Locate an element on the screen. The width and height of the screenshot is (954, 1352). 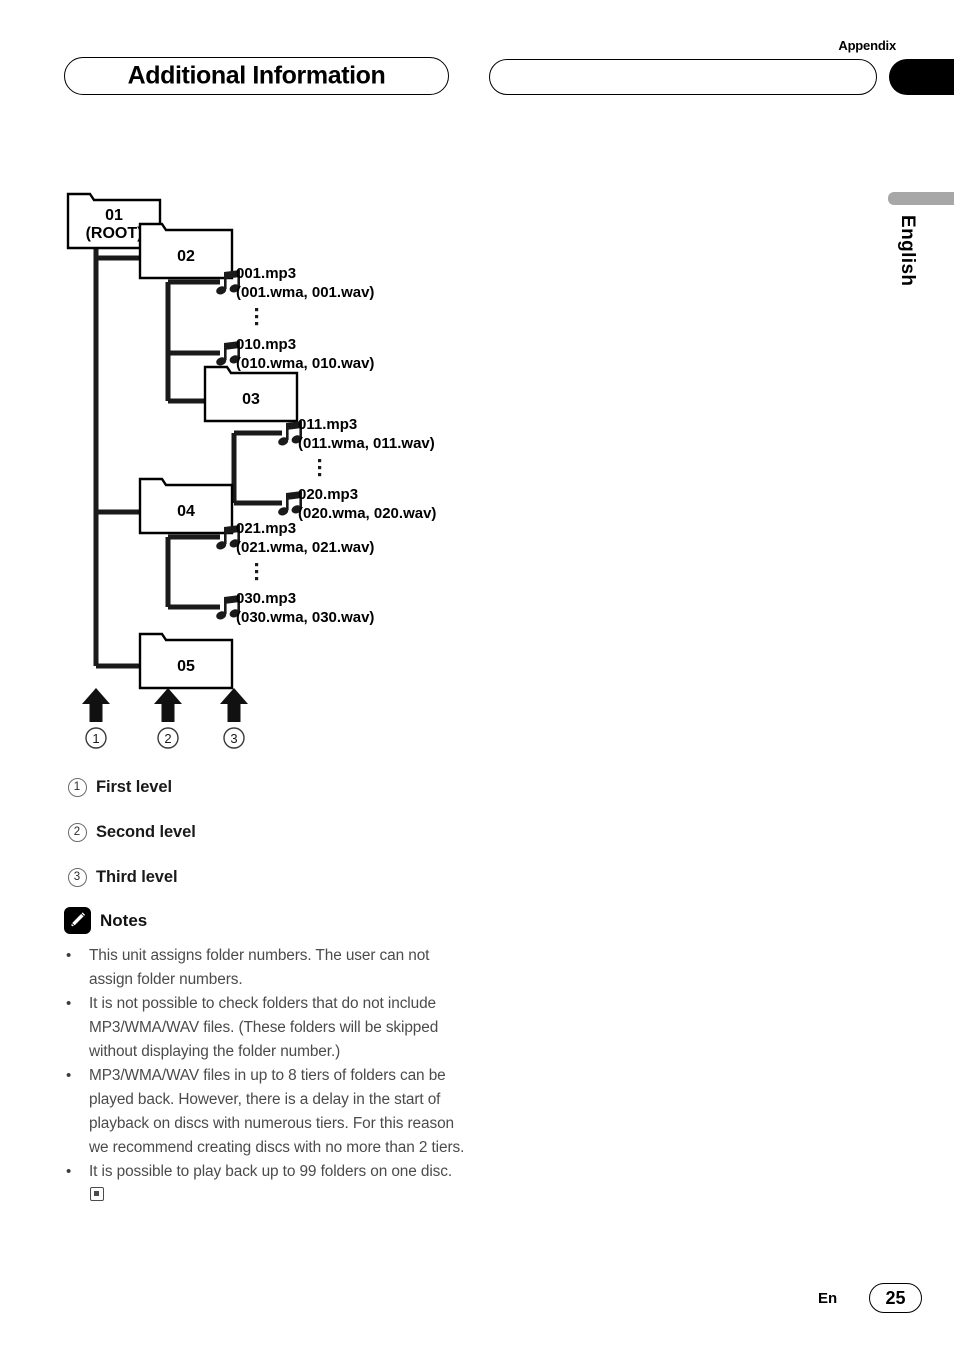
appendix-label: Appendix is located at coordinates (867, 45).